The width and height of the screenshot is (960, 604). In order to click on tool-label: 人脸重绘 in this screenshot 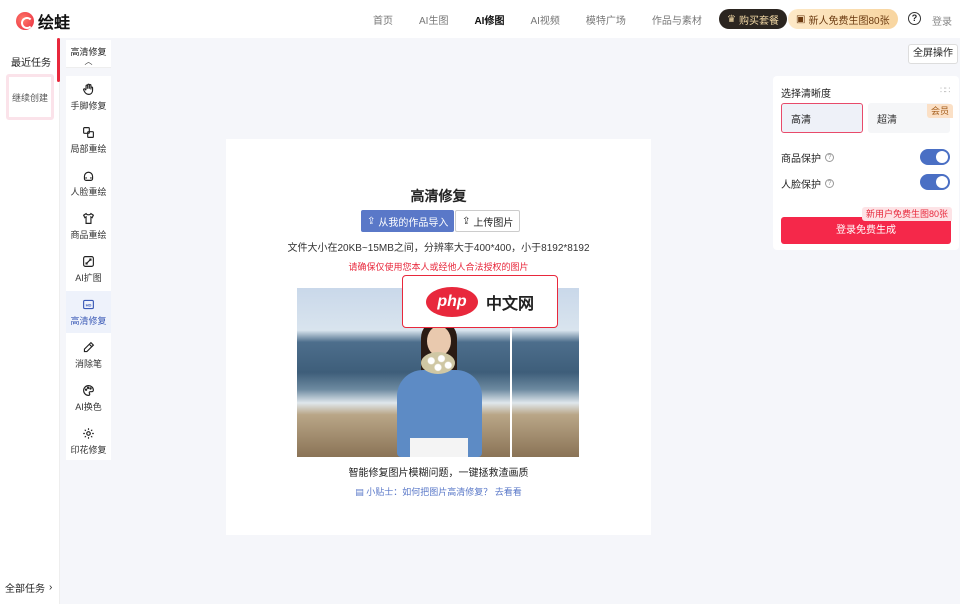, I will do `click(88, 191)`.